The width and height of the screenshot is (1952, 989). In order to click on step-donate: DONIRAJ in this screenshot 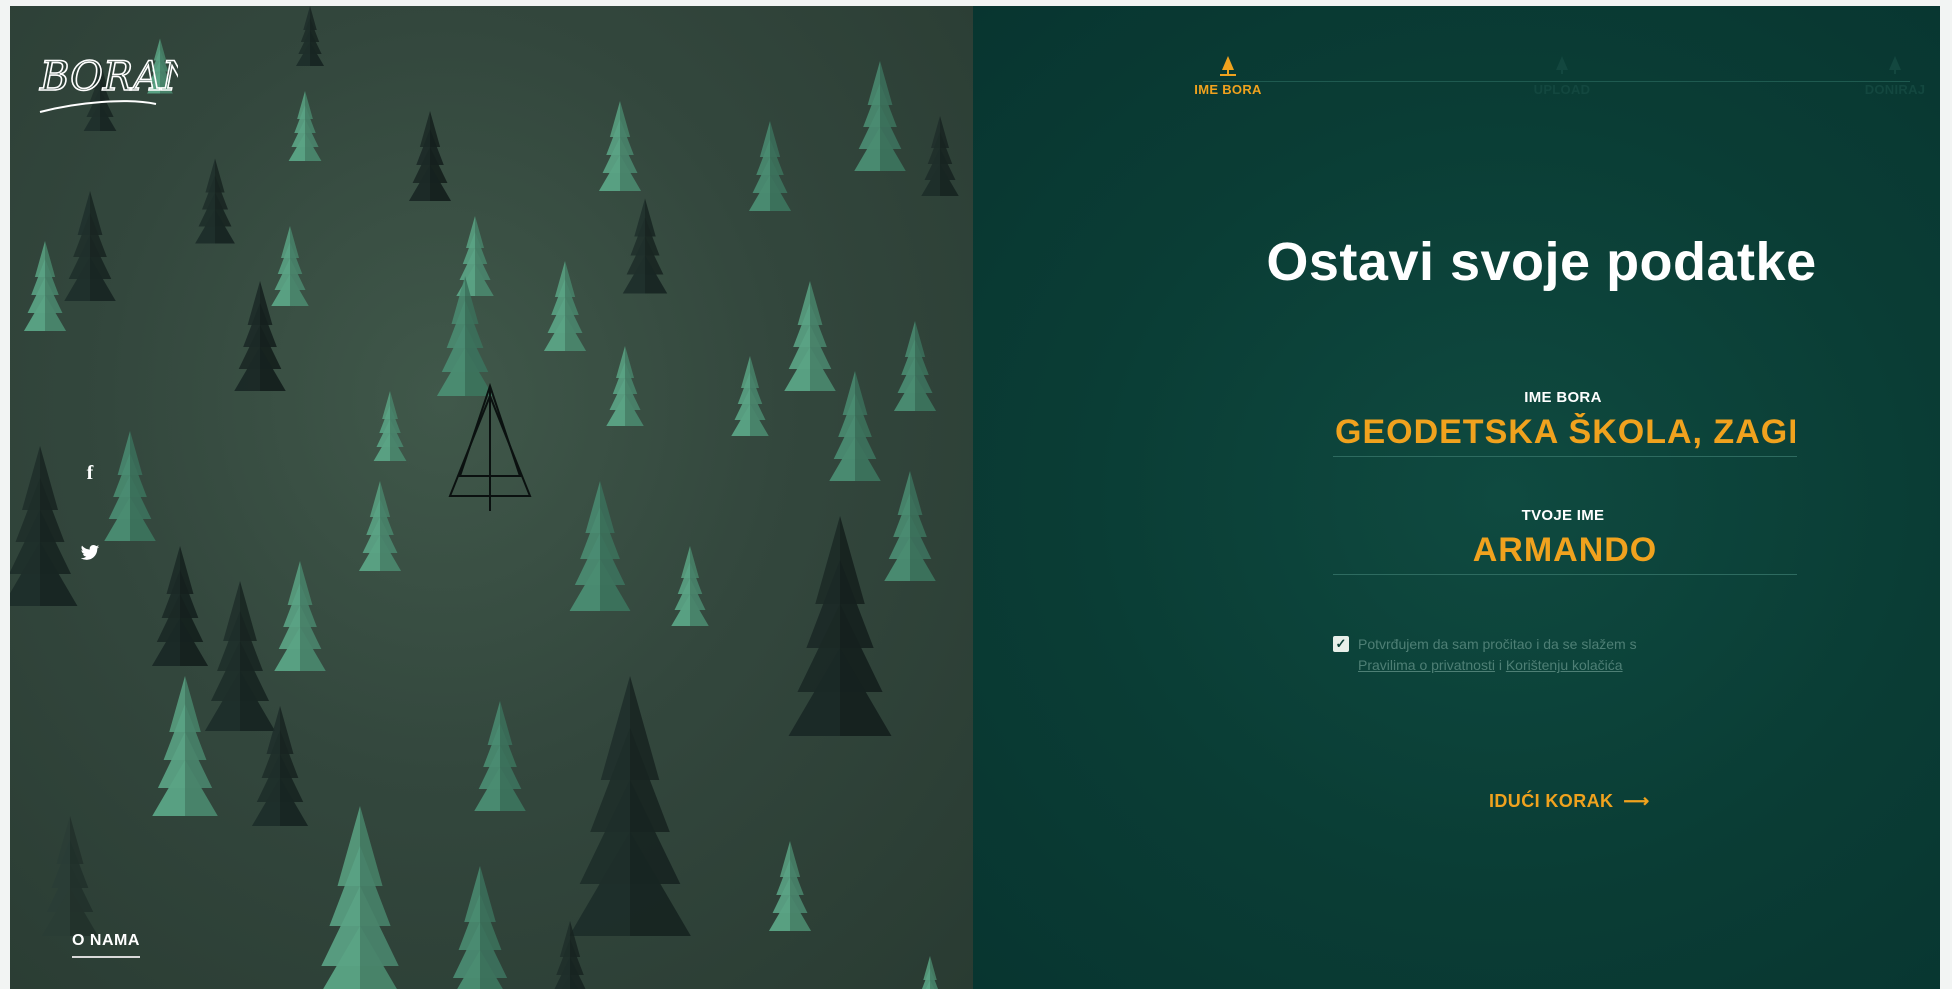, I will do `click(1887, 76)`.